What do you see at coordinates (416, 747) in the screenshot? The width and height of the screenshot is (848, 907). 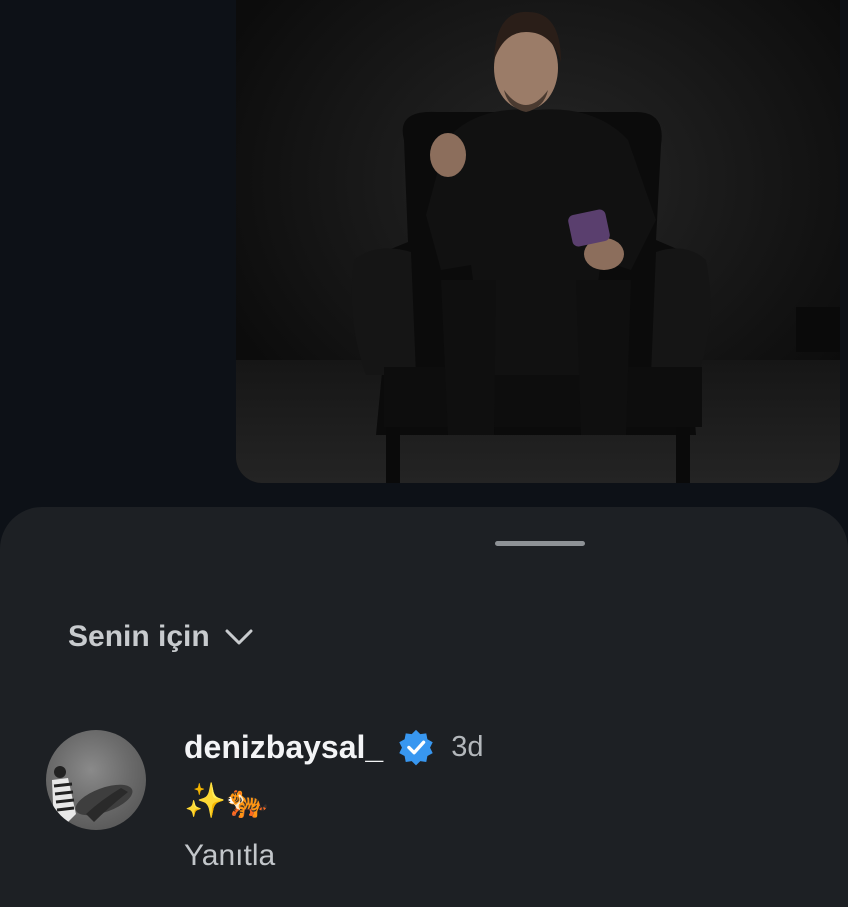 I see `verified-badge-icon` at bounding box center [416, 747].